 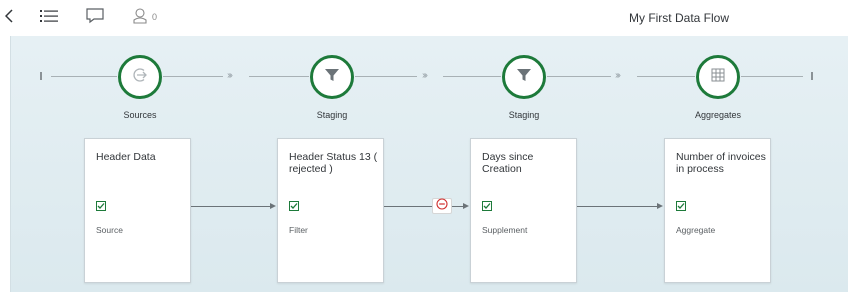 I want to click on list-icon, so click(x=49, y=18).